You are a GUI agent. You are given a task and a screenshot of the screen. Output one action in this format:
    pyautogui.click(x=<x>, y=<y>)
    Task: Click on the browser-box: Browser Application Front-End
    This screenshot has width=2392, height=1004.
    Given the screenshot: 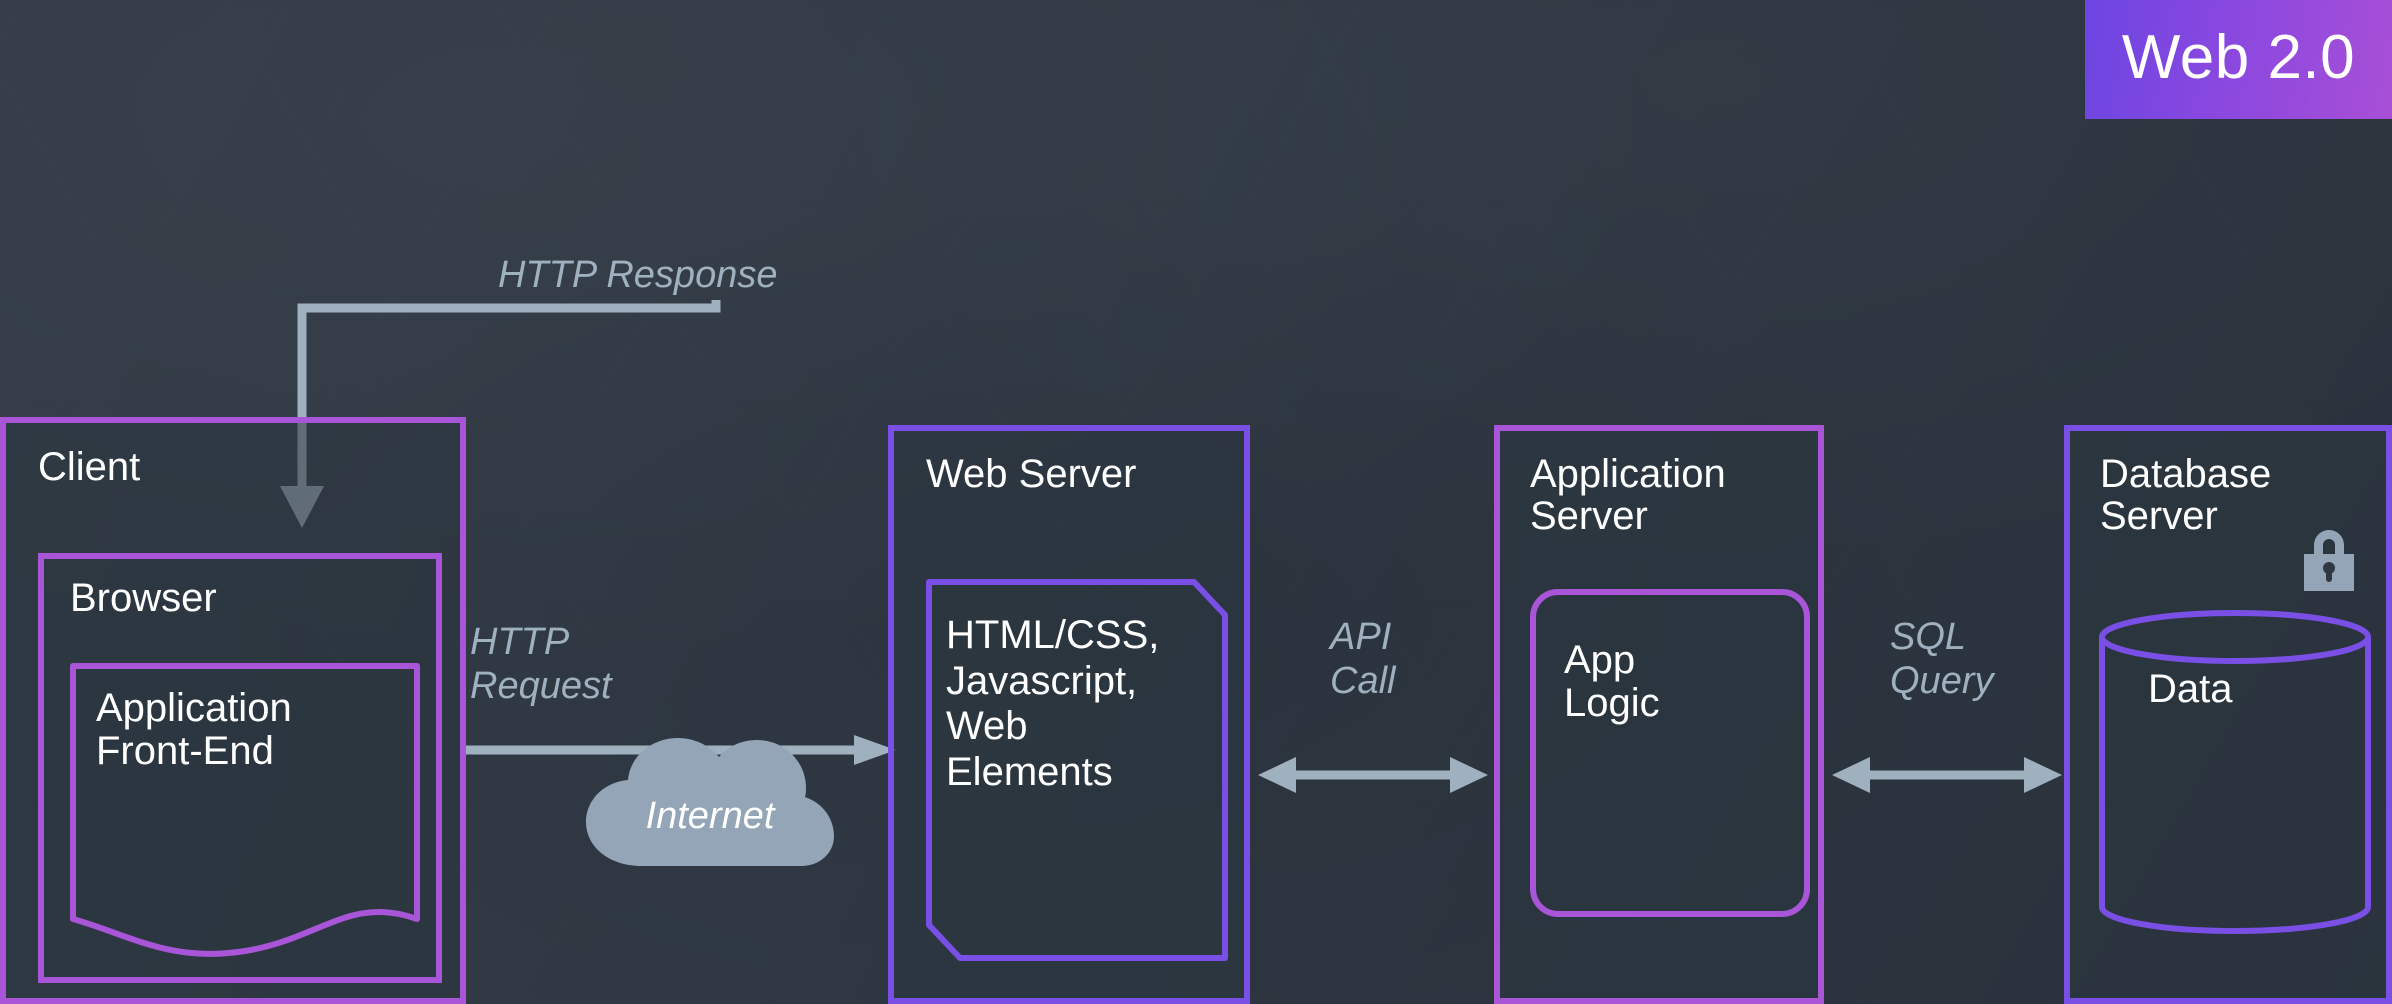 What is the action you would take?
    pyautogui.click(x=240, y=768)
    